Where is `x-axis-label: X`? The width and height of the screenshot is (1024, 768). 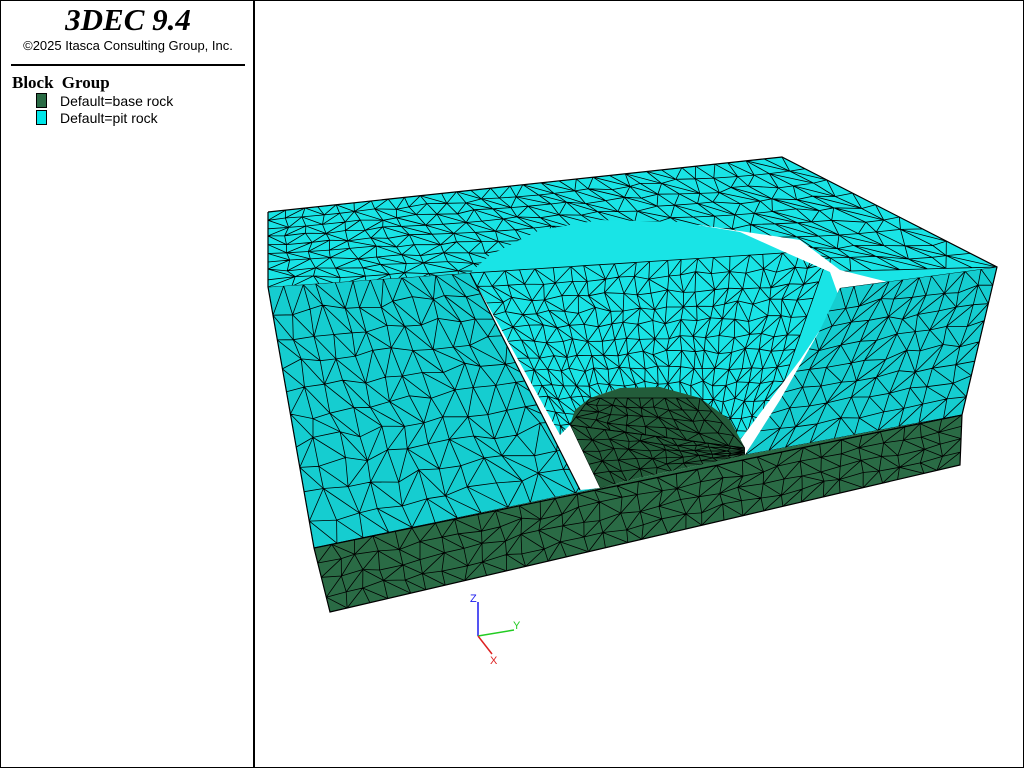 x-axis-label: X is located at coordinates (494, 661).